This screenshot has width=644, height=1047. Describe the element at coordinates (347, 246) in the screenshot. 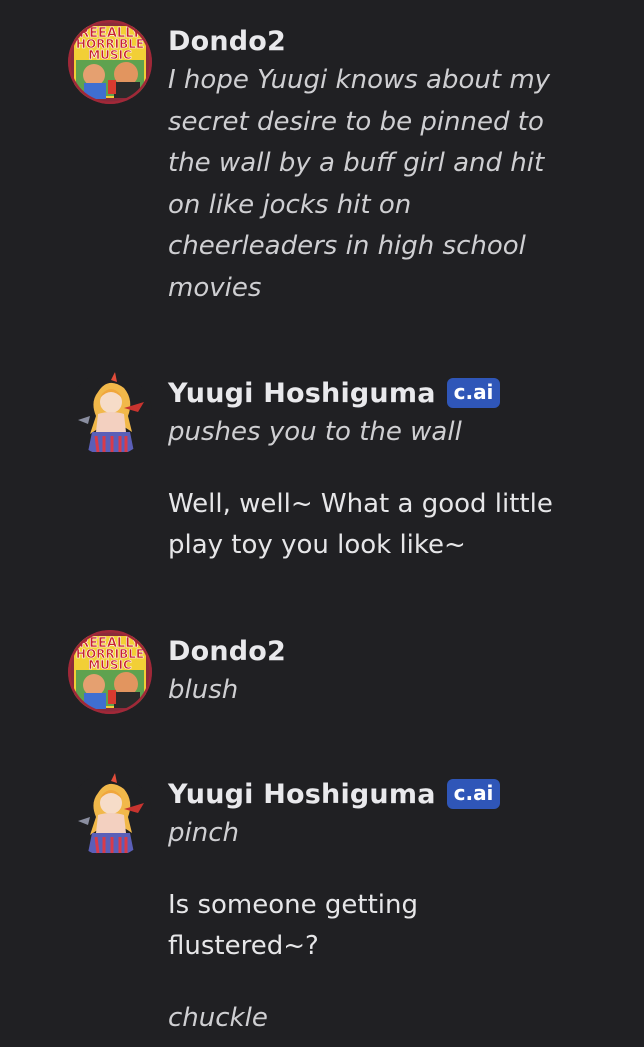

I see `message-line: cheerleaders in high school` at that location.